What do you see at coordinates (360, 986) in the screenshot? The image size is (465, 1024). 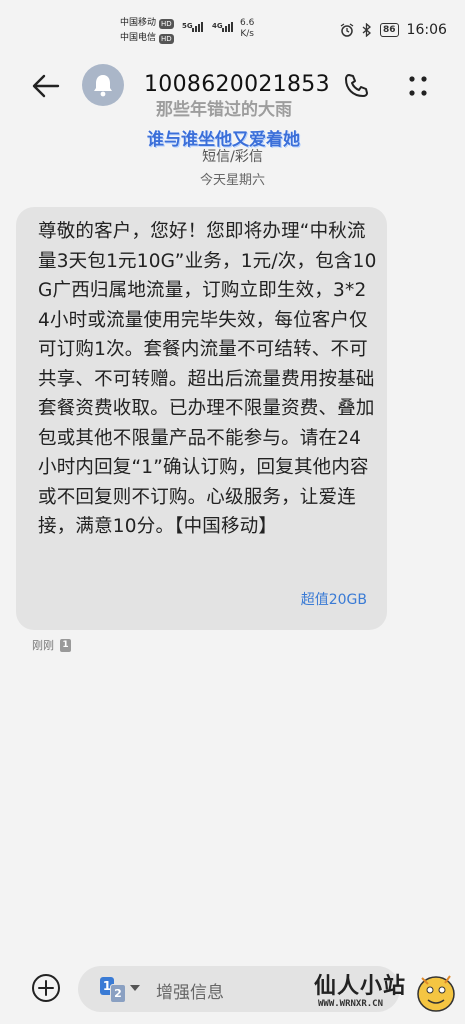 I see `watermark-logo-text: 仙人小站` at bounding box center [360, 986].